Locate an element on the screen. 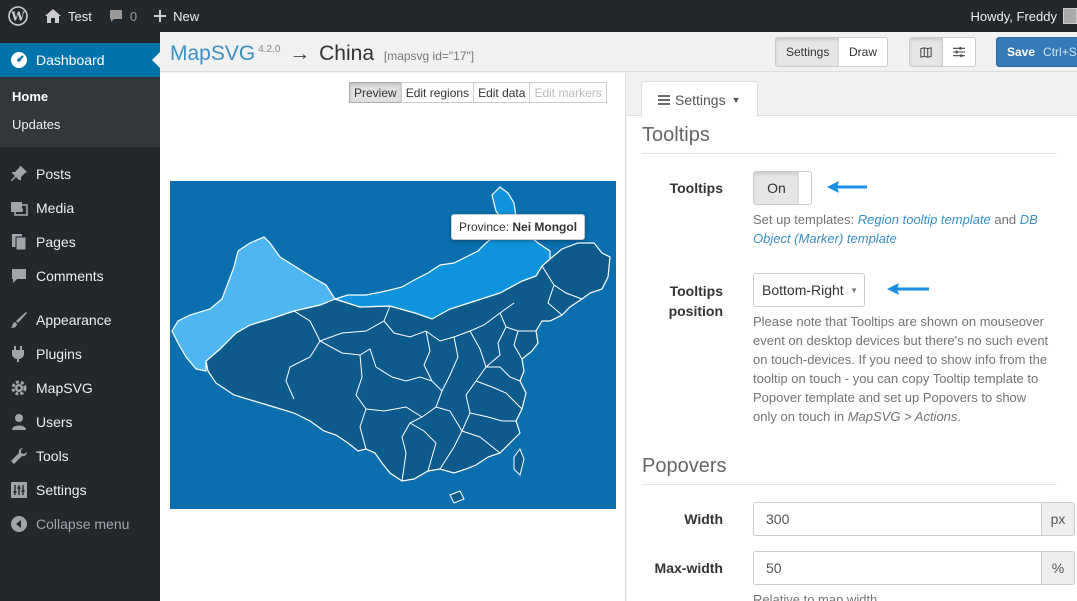  admin-bar: W Test 0 New Howdy, Freddy is located at coordinates (538, 16).